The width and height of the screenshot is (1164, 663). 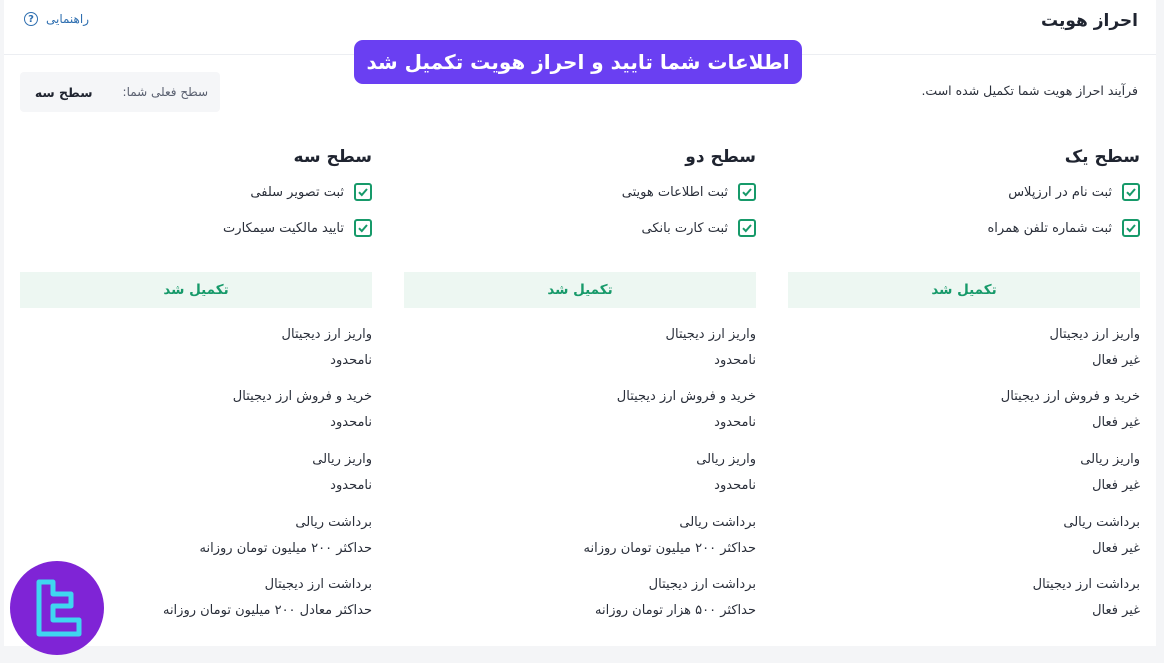 I want to click on help-link: راهنمایی ?, so click(x=56, y=19).